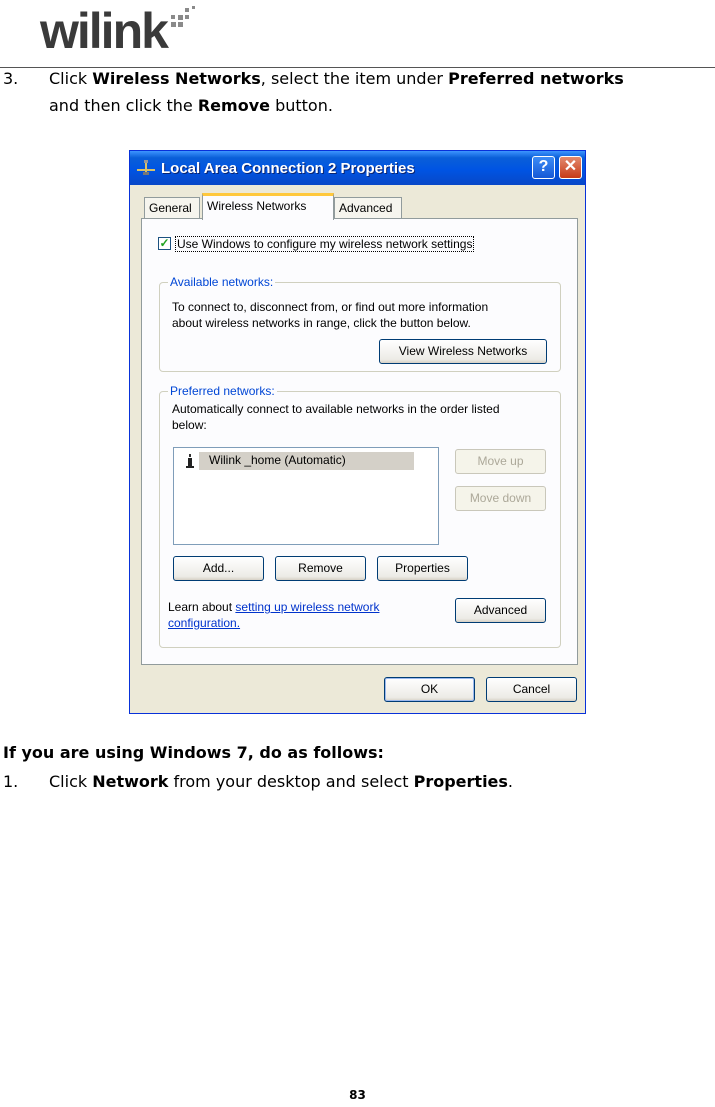  Describe the element at coordinates (510, 781) in the screenshot. I see `step-text-suffix: .` at that location.